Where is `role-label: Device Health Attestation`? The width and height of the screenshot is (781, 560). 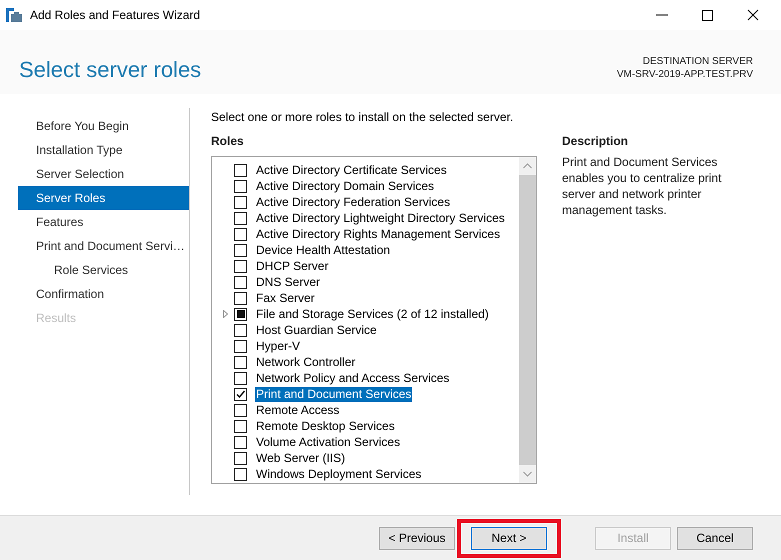 role-label: Device Health Attestation is located at coordinates (323, 250).